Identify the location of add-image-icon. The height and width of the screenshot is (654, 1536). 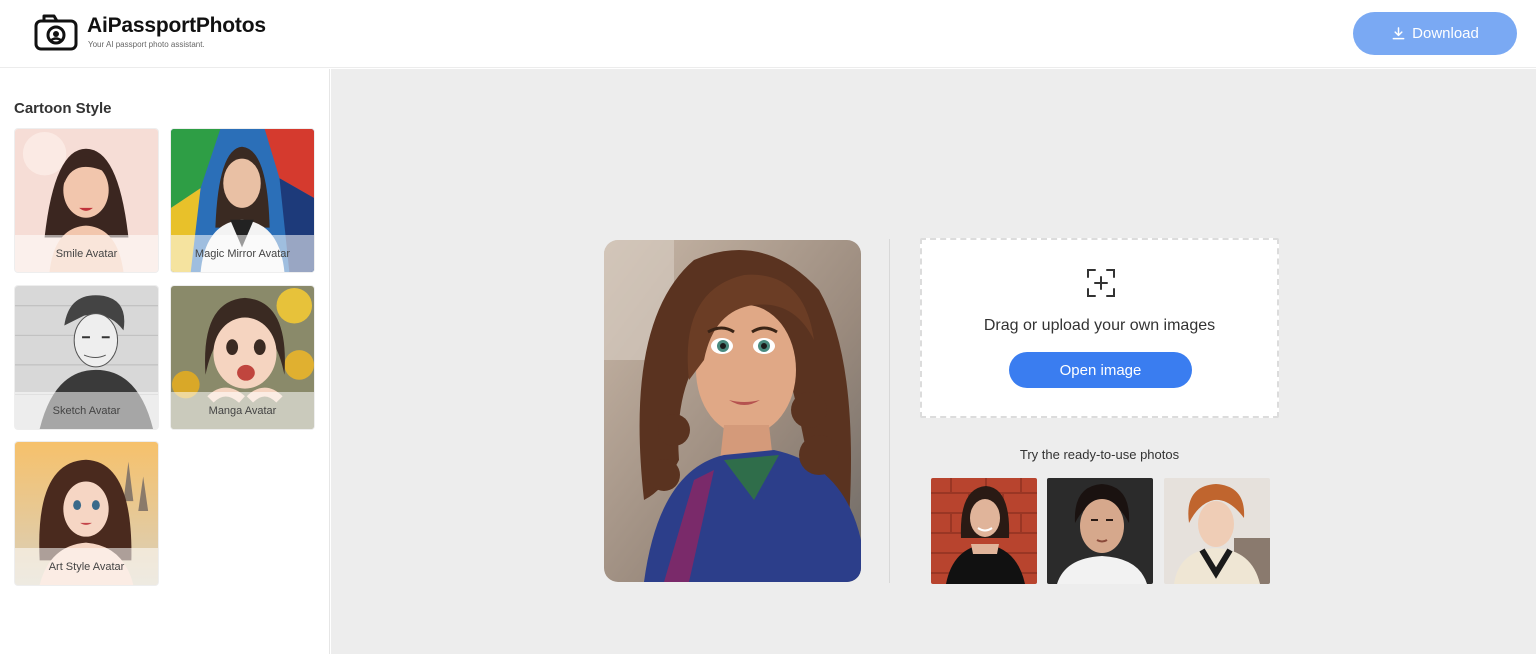
(1101, 283).